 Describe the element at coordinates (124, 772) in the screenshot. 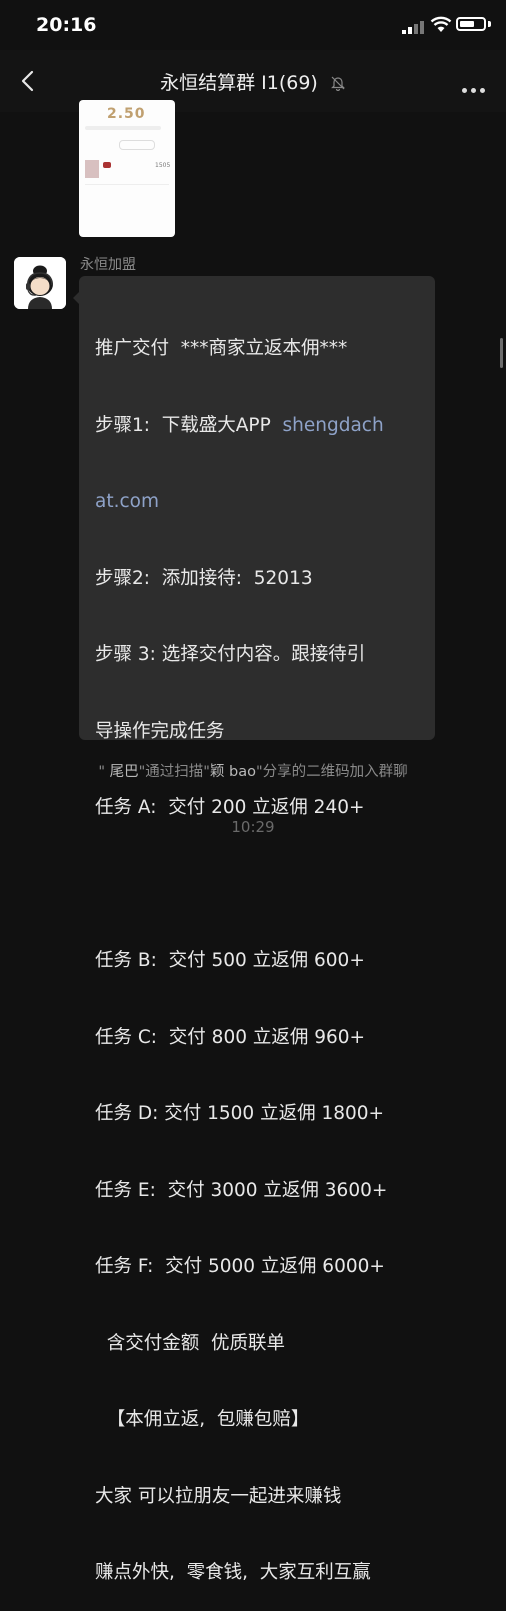

I see `notice-name-1: 尾巴` at that location.